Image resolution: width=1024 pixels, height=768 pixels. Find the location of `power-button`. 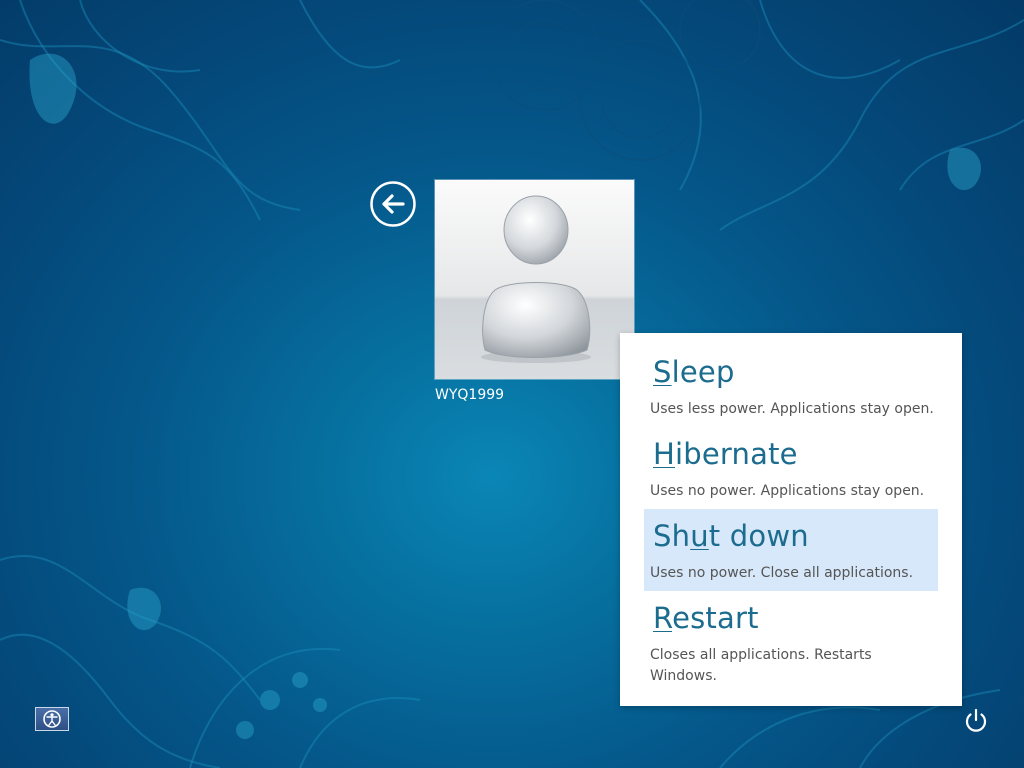

power-button is located at coordinates (976, 721).